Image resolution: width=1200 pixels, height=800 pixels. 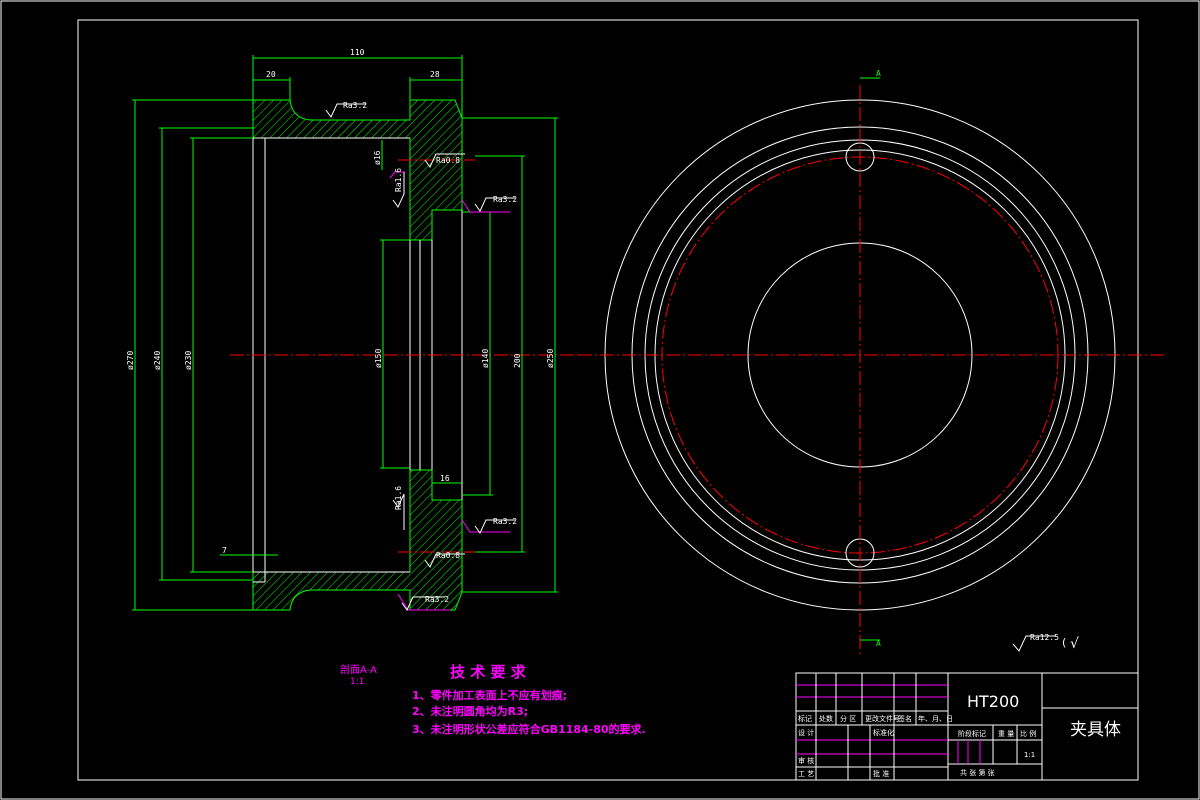 I want to click on section-view-scale: 1:1, so click(x=357, y=682).